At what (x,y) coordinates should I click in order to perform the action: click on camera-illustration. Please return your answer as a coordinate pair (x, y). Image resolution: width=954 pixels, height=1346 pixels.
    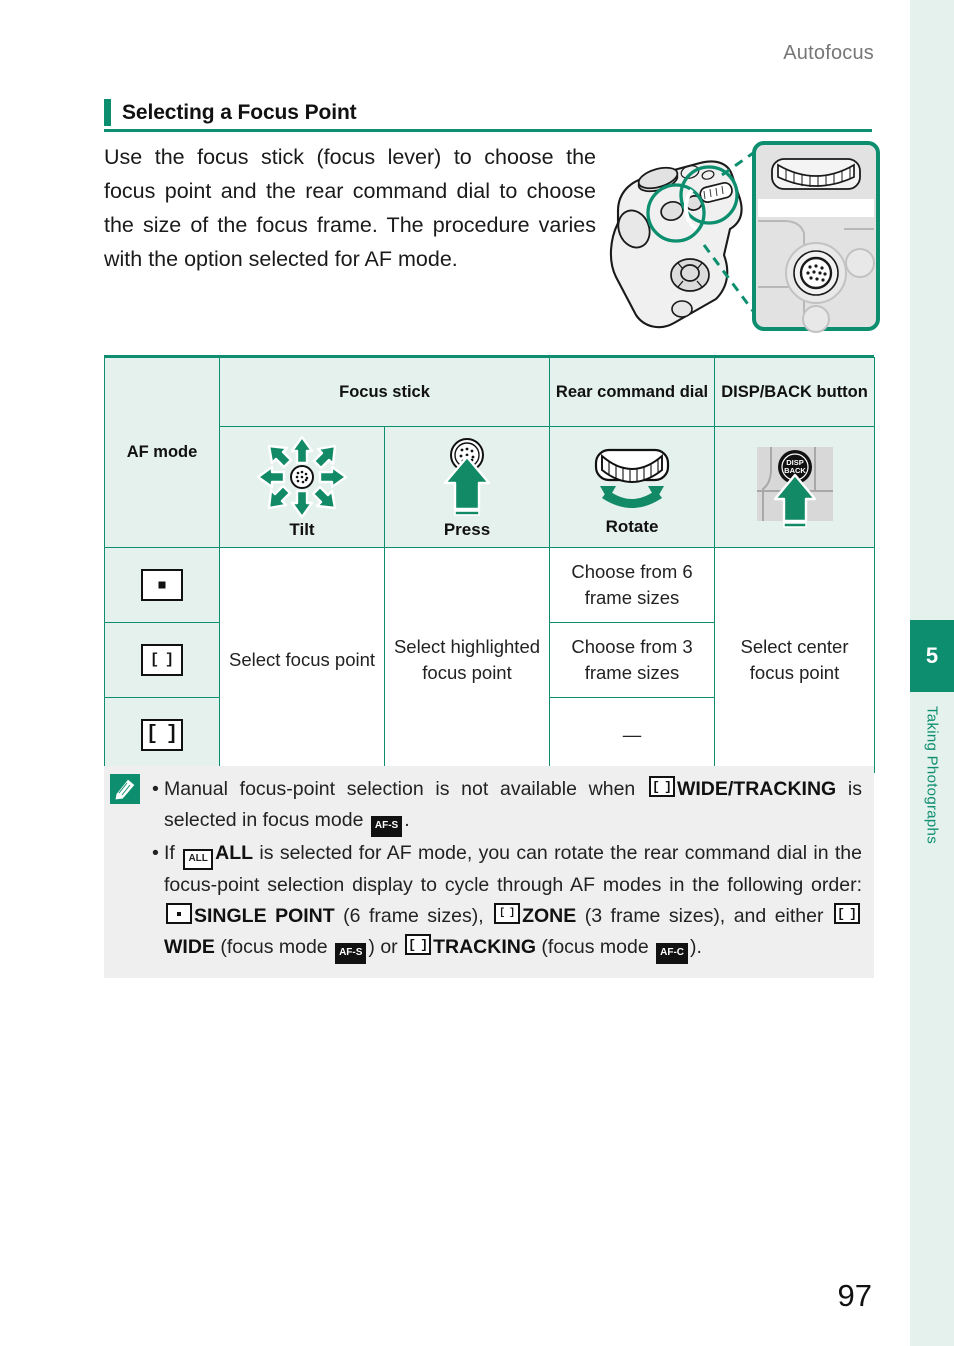
    Looking at the image, I should click on (743, 235).